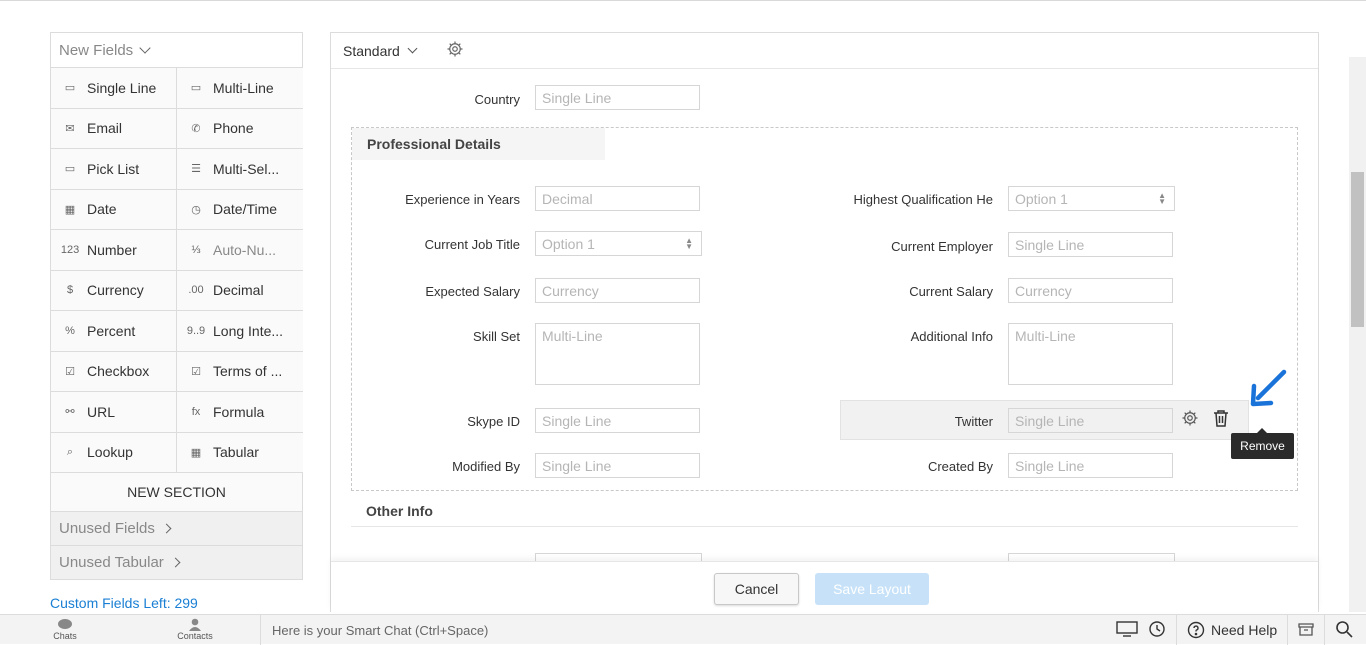 The width and height of the screenshot is (1366, 645). What do you see at coordinates (756, 589) in the screenshot?
I see `cancel-button: Cancel` at bounding box center [756, 589].